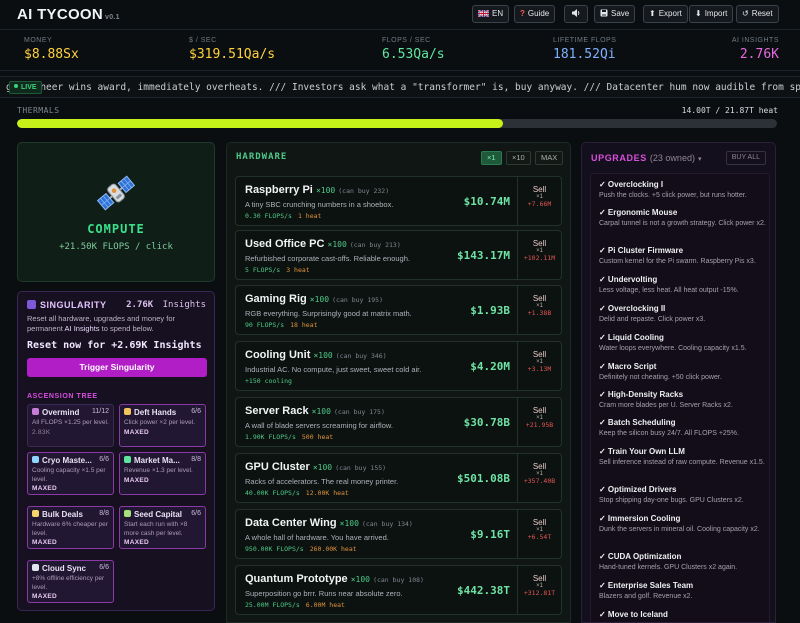  I want to click on multiplier-x10-button: ×10, so click(518, 158).